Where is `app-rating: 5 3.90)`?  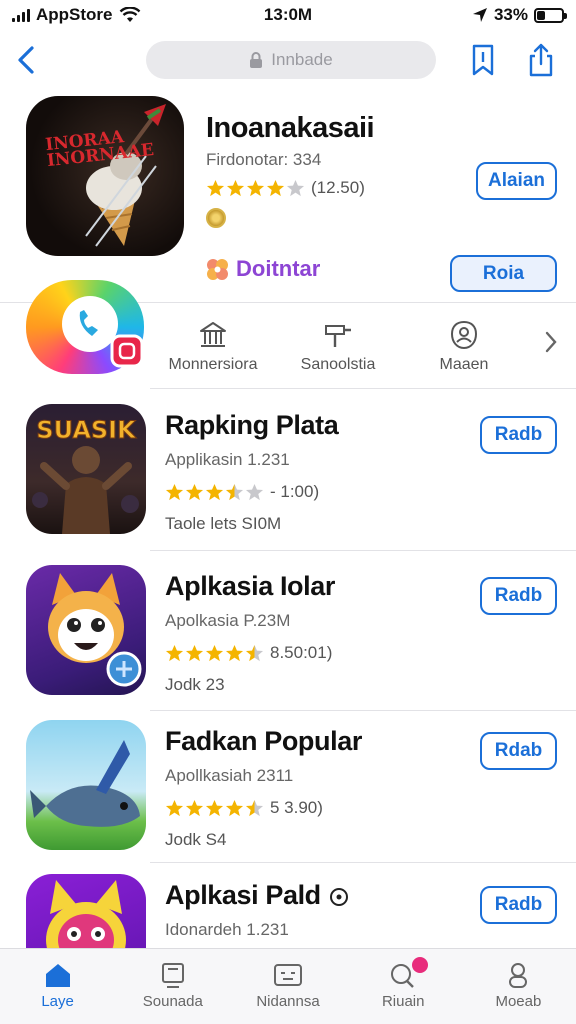
app-rating: 5 3.90) is located at coordinates (244, 808).